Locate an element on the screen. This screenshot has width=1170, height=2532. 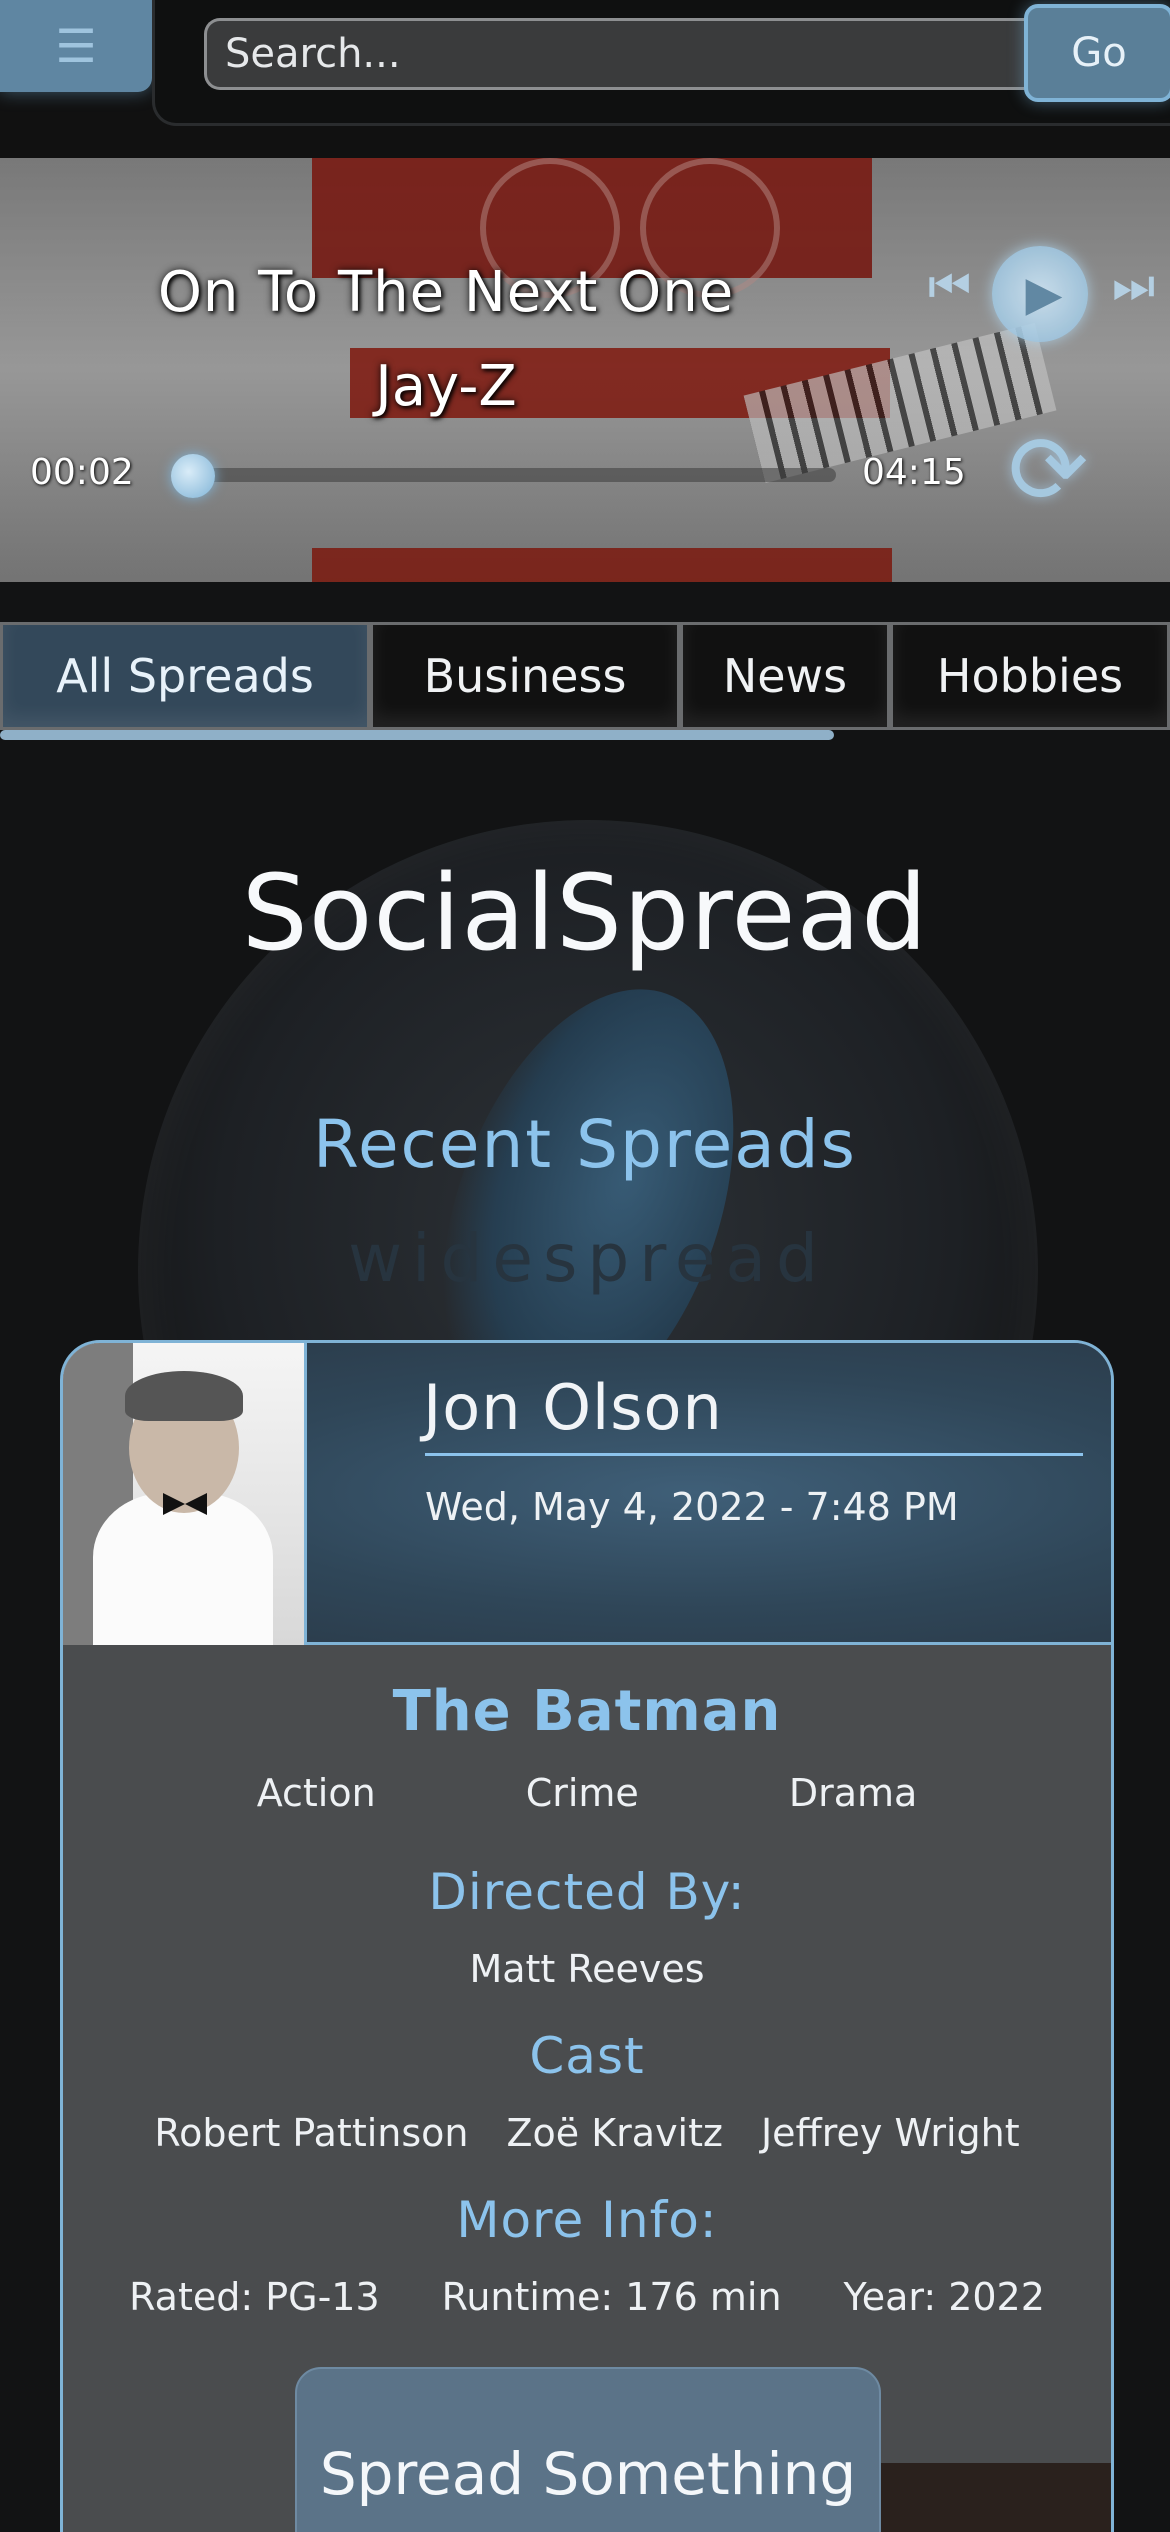
site-title: SocialSpread is located at coordinates (585, 913).